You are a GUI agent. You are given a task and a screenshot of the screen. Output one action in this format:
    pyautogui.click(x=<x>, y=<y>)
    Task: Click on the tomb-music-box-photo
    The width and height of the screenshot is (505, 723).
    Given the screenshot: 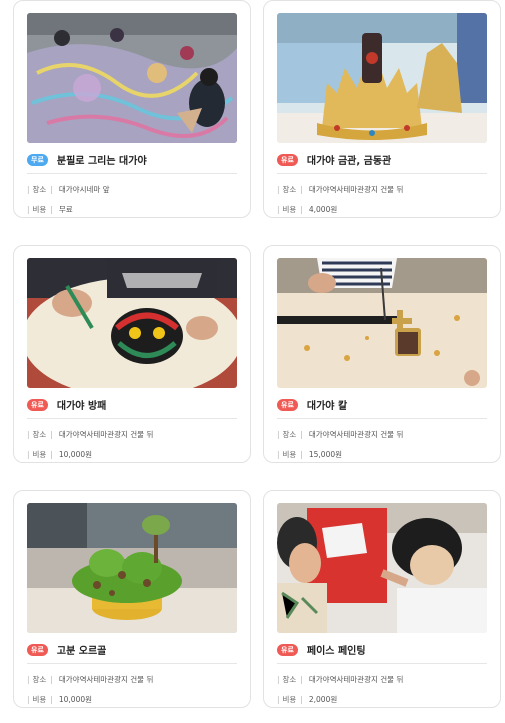 What is the action you would take?
    pyautogui.click(x=132, y=568)
    